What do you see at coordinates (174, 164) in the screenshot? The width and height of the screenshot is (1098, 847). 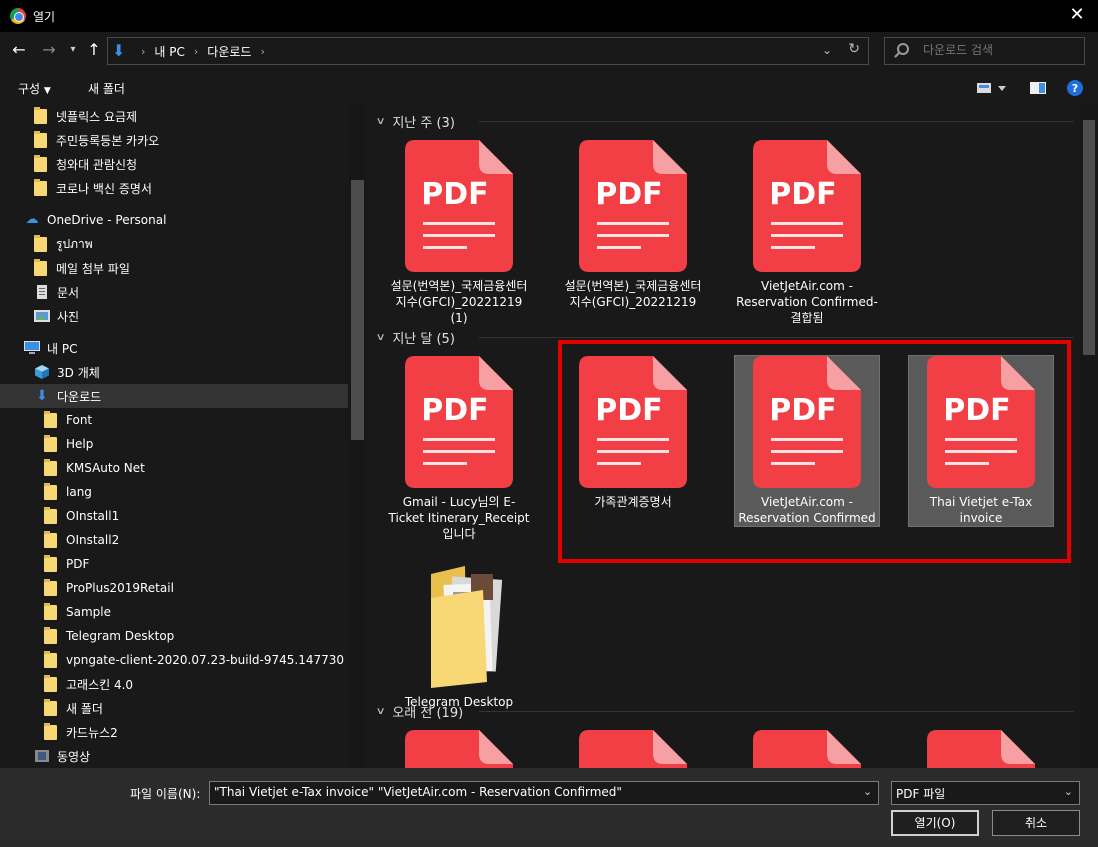 I see `sidebar-item-folder: 청와대 관람신청` at bounding box center [174, 164].